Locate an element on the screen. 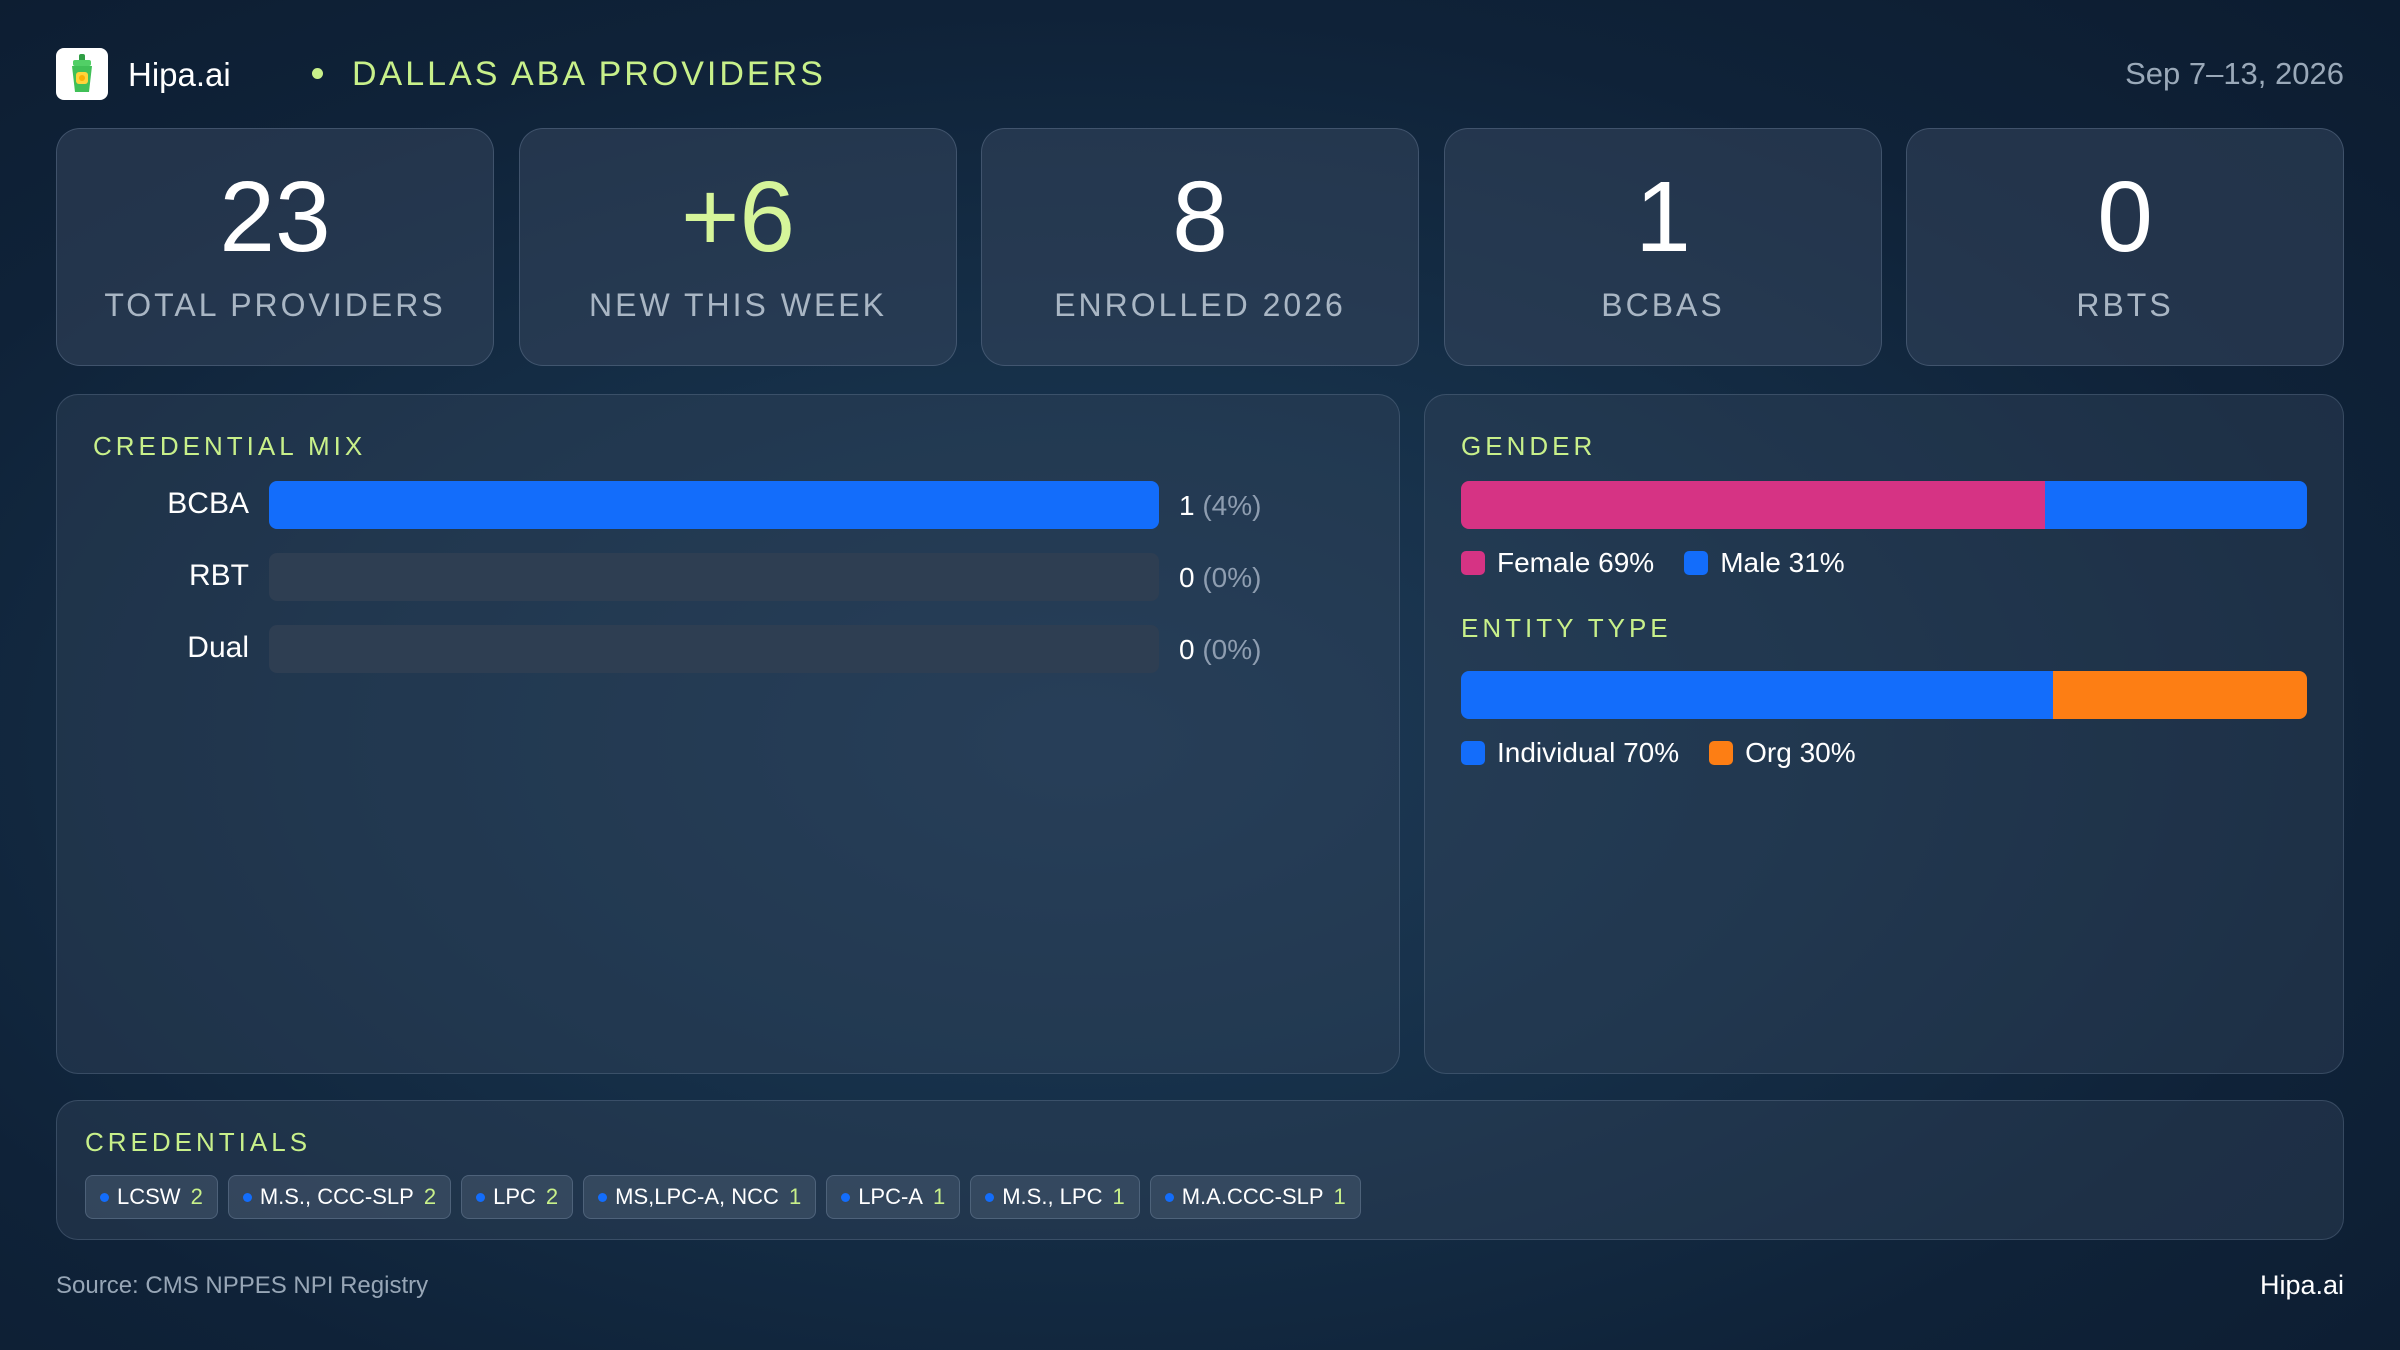 Image resolution: width=2400 pixels, height=1350 pixels. entity-type-legend: Individual 70% Org 30% is located at coordinates (1673, 753).